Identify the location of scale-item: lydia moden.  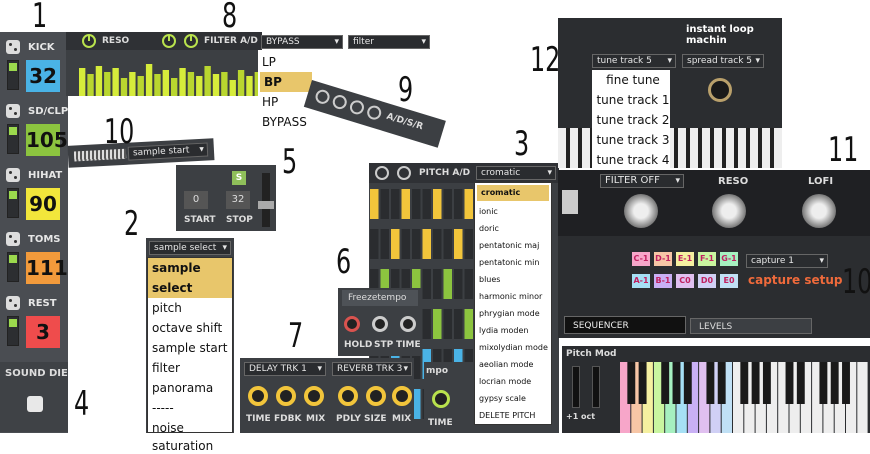
(513, 330).